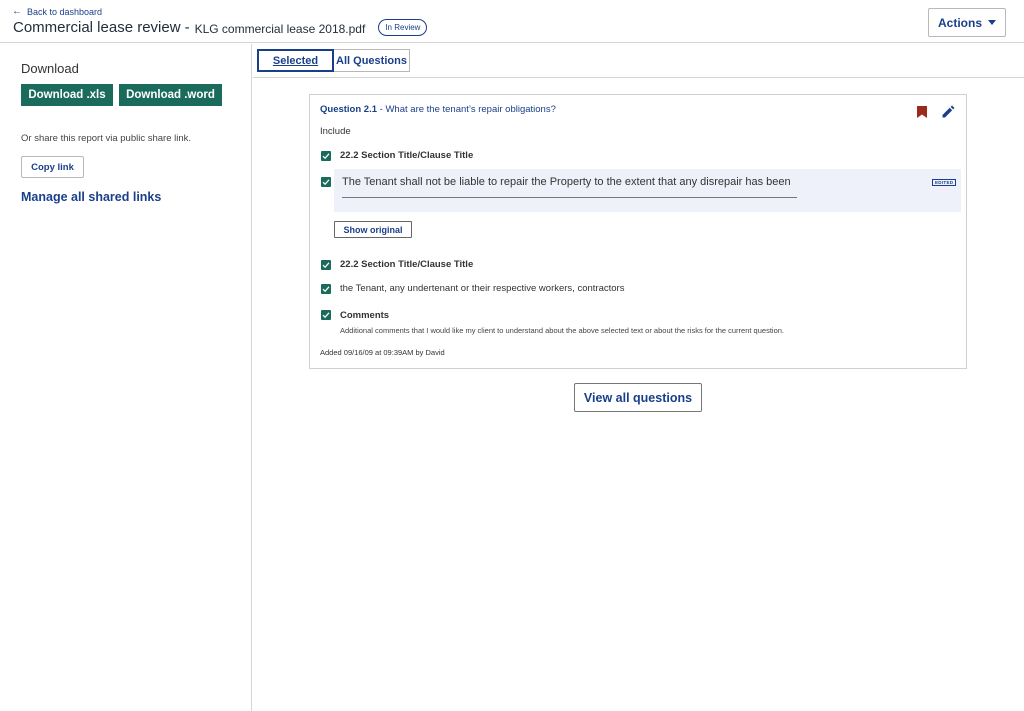  Describe the element at coordinates (52, 167) in the screenshot. I see `copy-link-button: Copy link` at that location.